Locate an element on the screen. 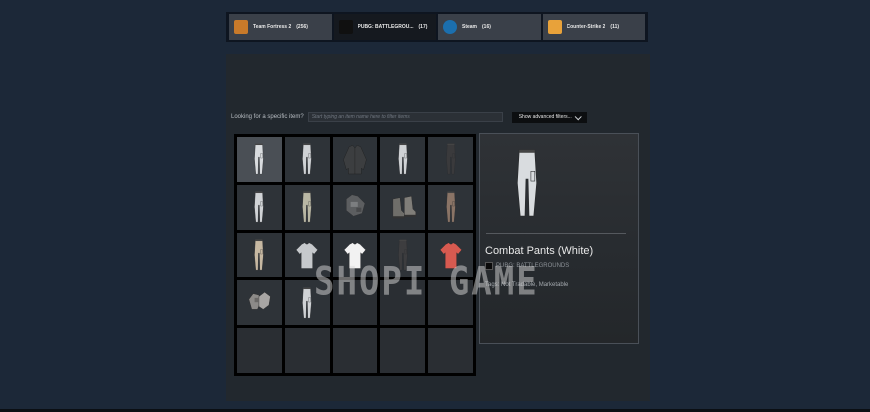 The image size is (870, 412). selected-item-image is located at coordinates (527, 183).